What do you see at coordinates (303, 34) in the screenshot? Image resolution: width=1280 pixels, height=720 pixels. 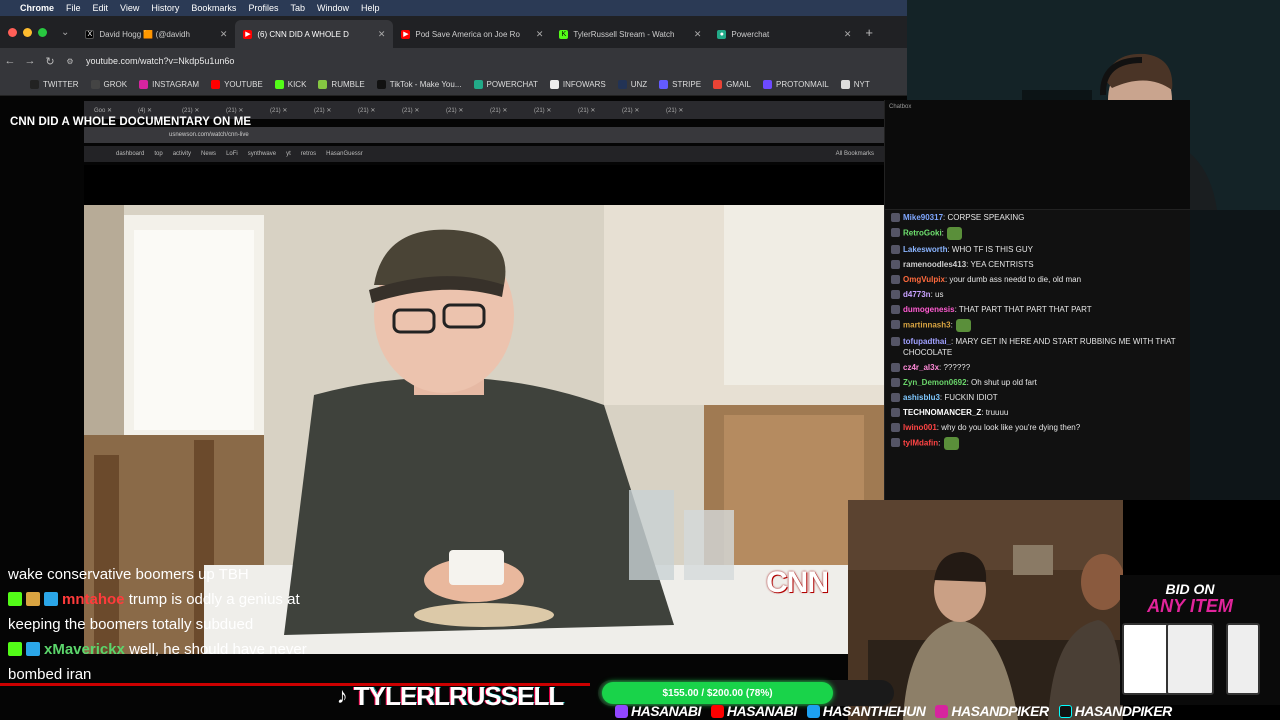 I see `tab-label: (6) CNN DID A WHOLE D` at bounding box center [303, 34].